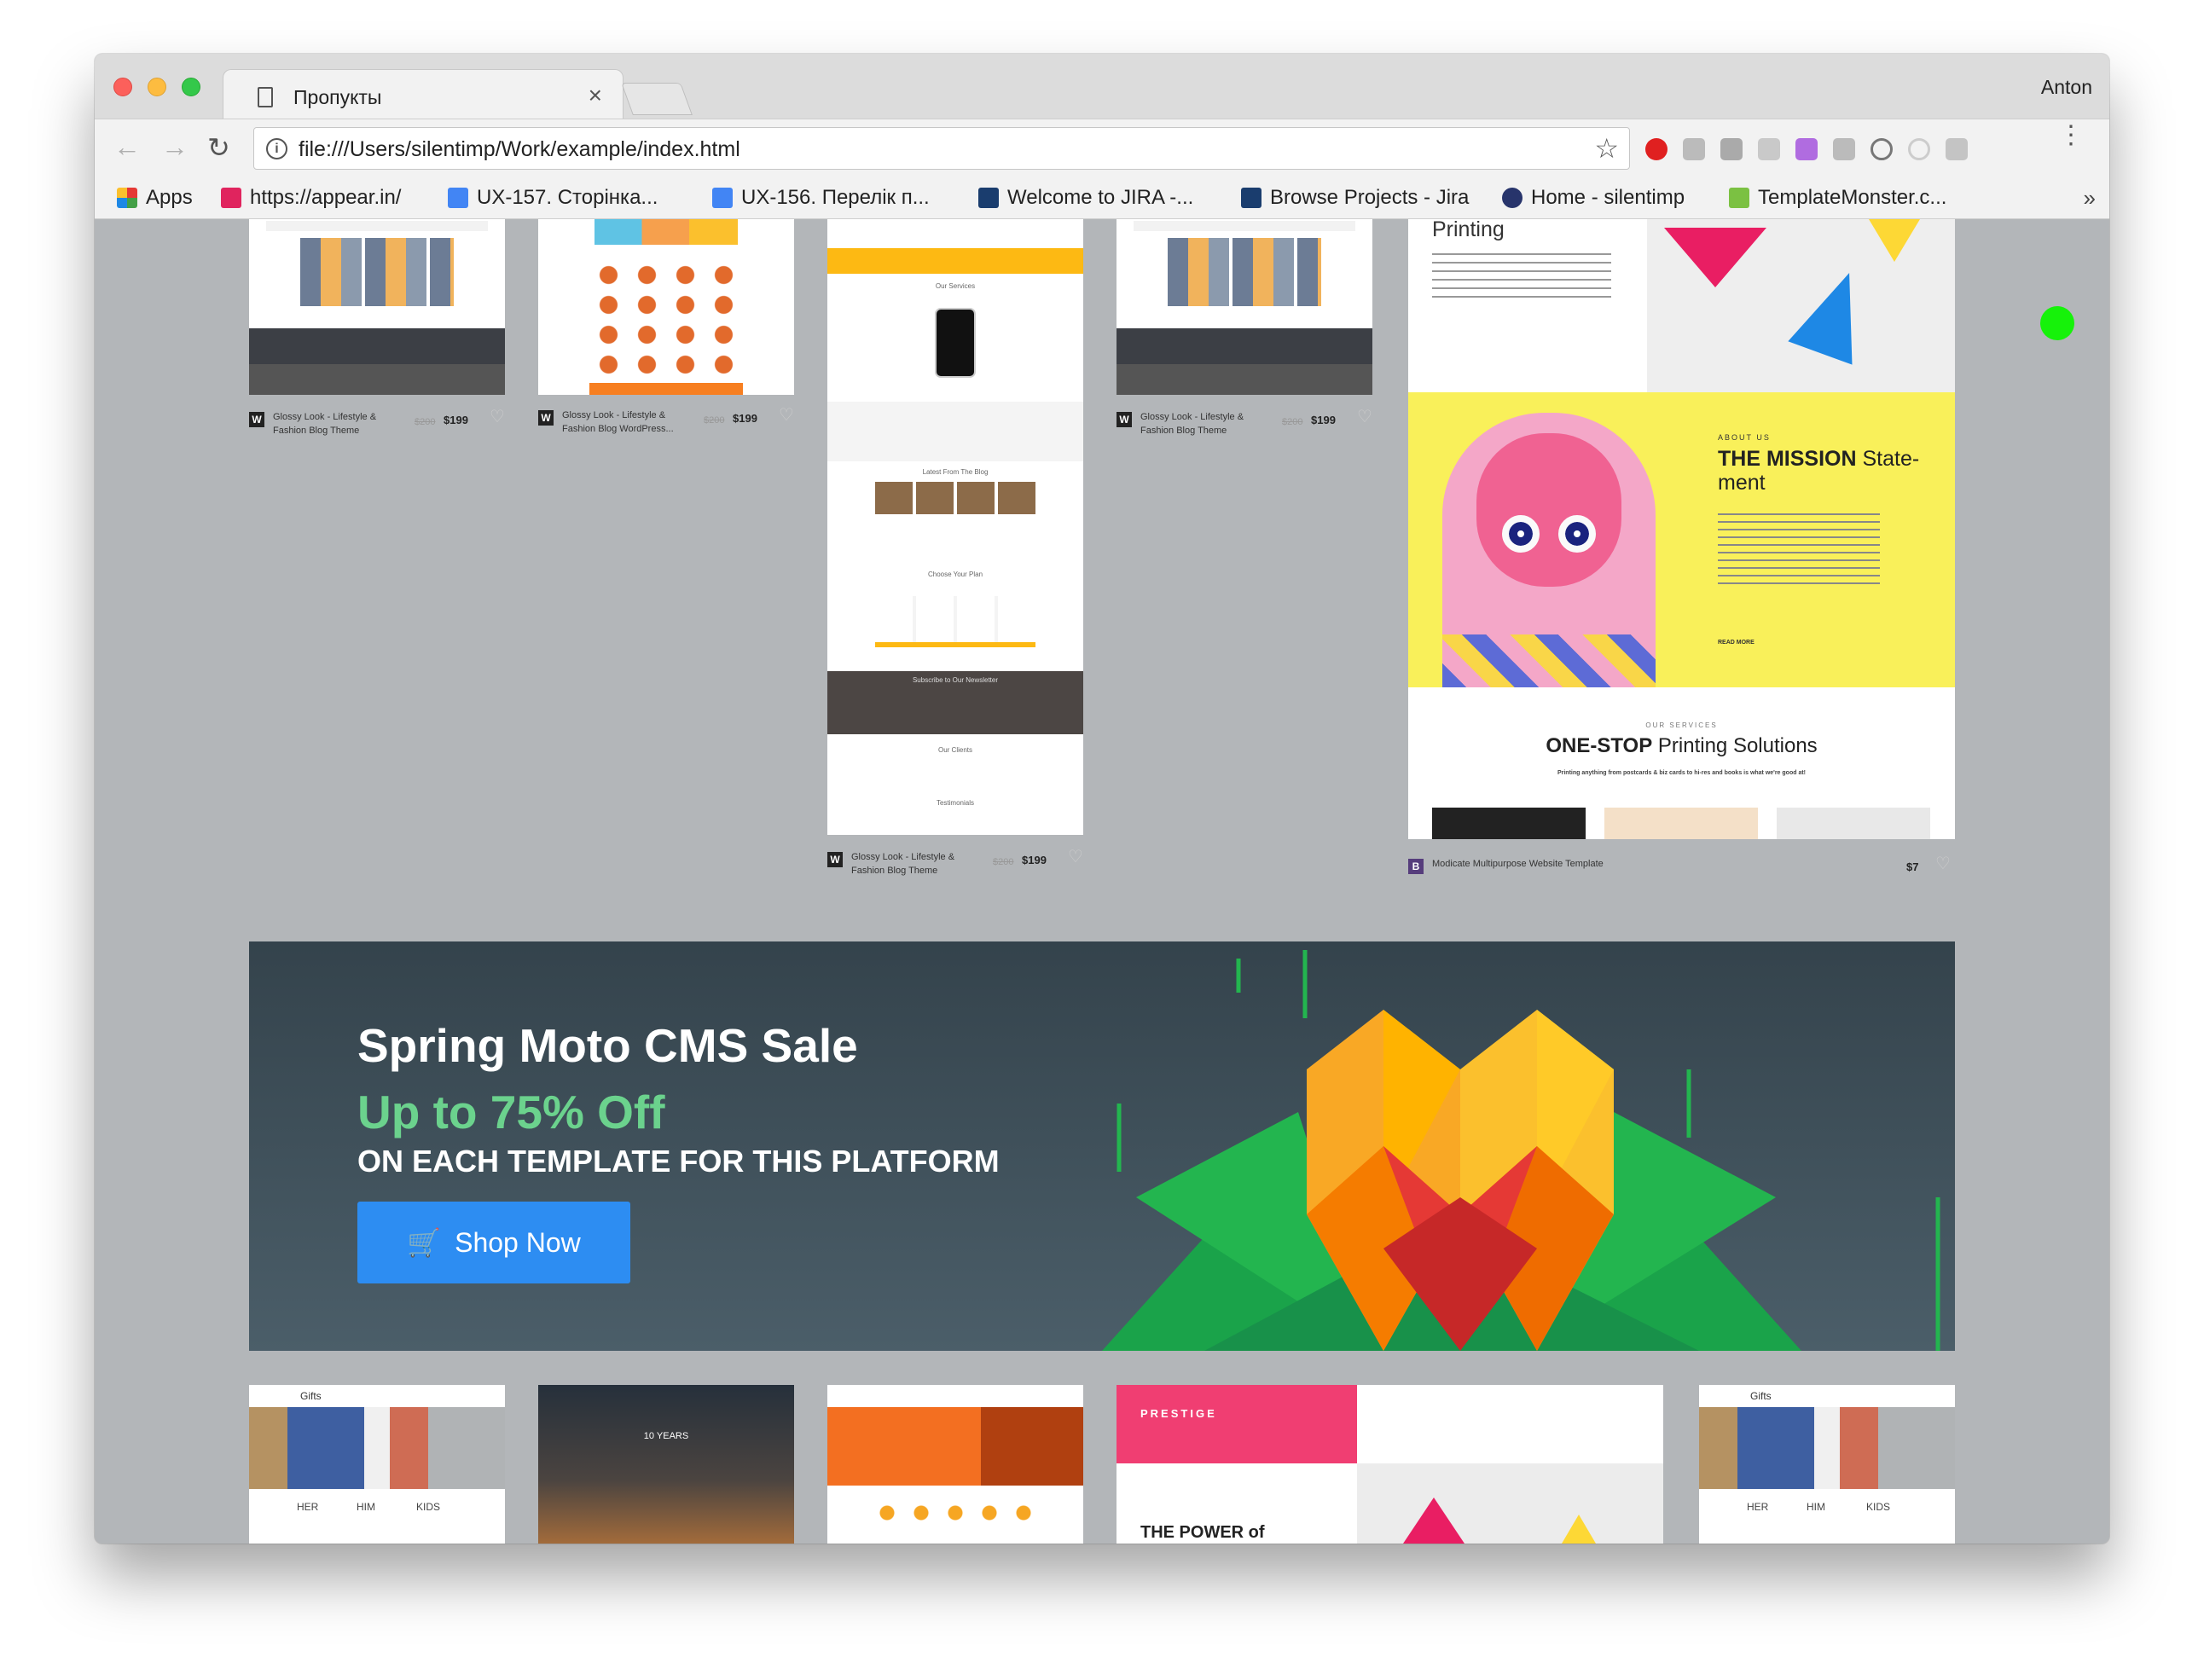  Describe the element at coordinates (1744, 438) in the screenshot. I see `about-us-label: ABOUT US` at that location.